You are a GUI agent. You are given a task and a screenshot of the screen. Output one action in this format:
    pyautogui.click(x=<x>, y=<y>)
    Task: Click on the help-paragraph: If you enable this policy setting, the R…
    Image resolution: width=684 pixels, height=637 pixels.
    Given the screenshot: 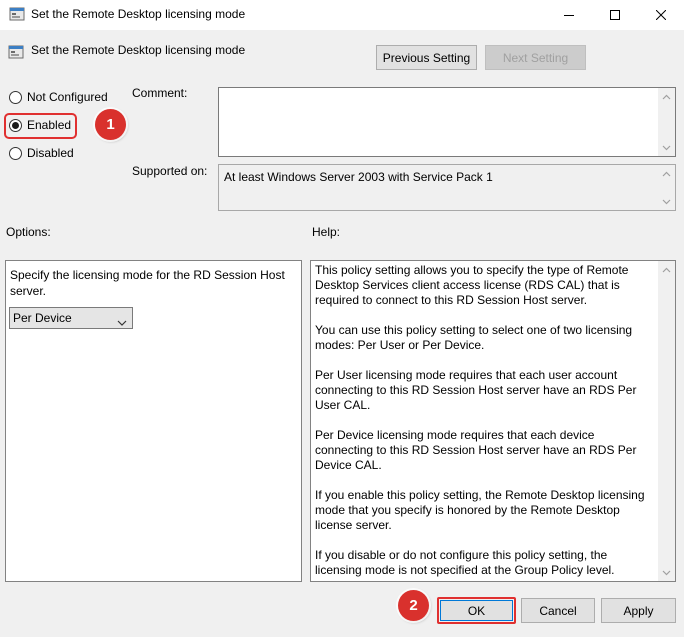 What is the action you would take?
    pyautogui.click(x=480, y=510)
    